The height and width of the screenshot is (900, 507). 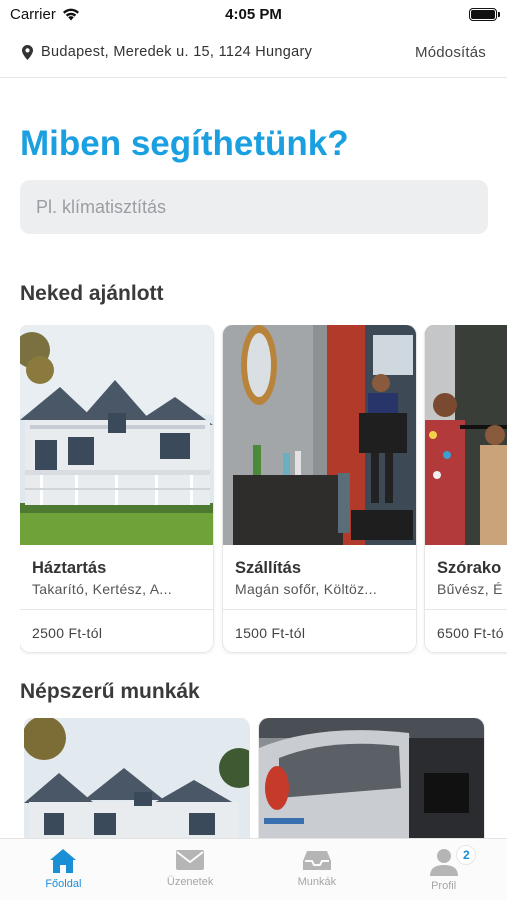 I want to click on clock: 4:05 PM, so click(x=253, y=14).